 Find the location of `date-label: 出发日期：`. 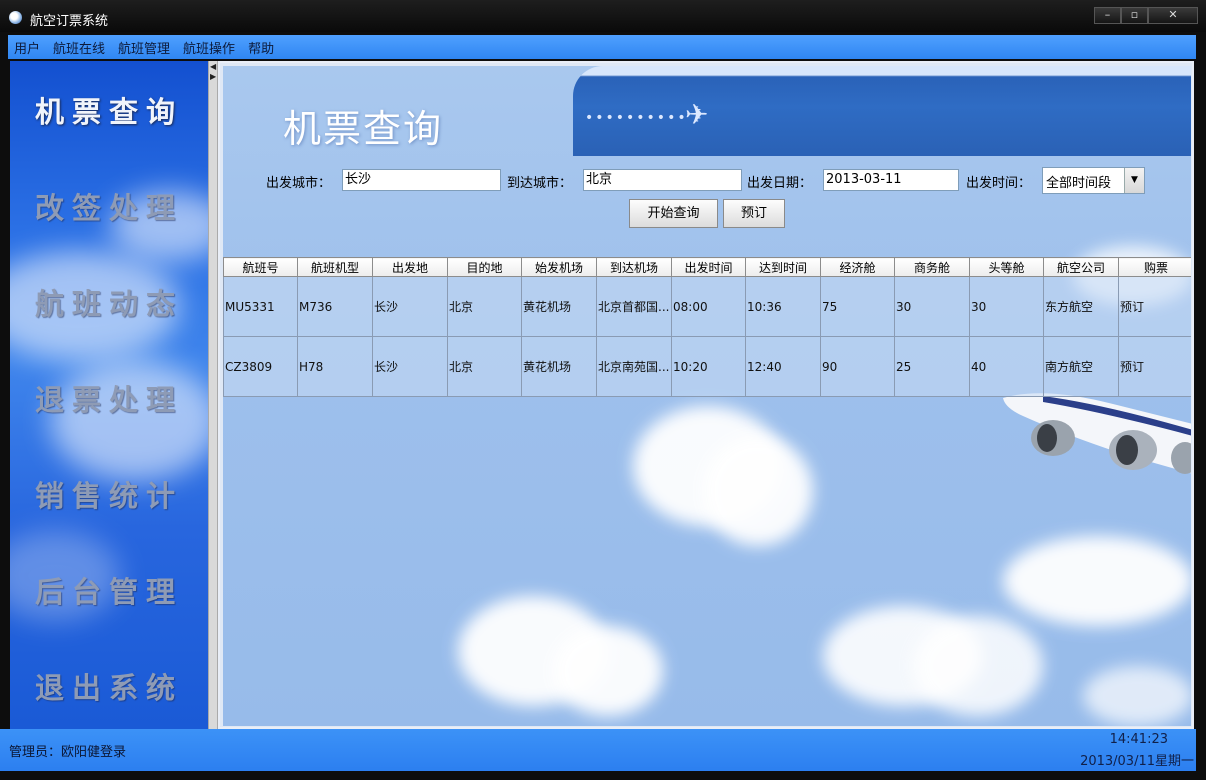

date-label: 出发日期： is located at coordinates (780, 183).